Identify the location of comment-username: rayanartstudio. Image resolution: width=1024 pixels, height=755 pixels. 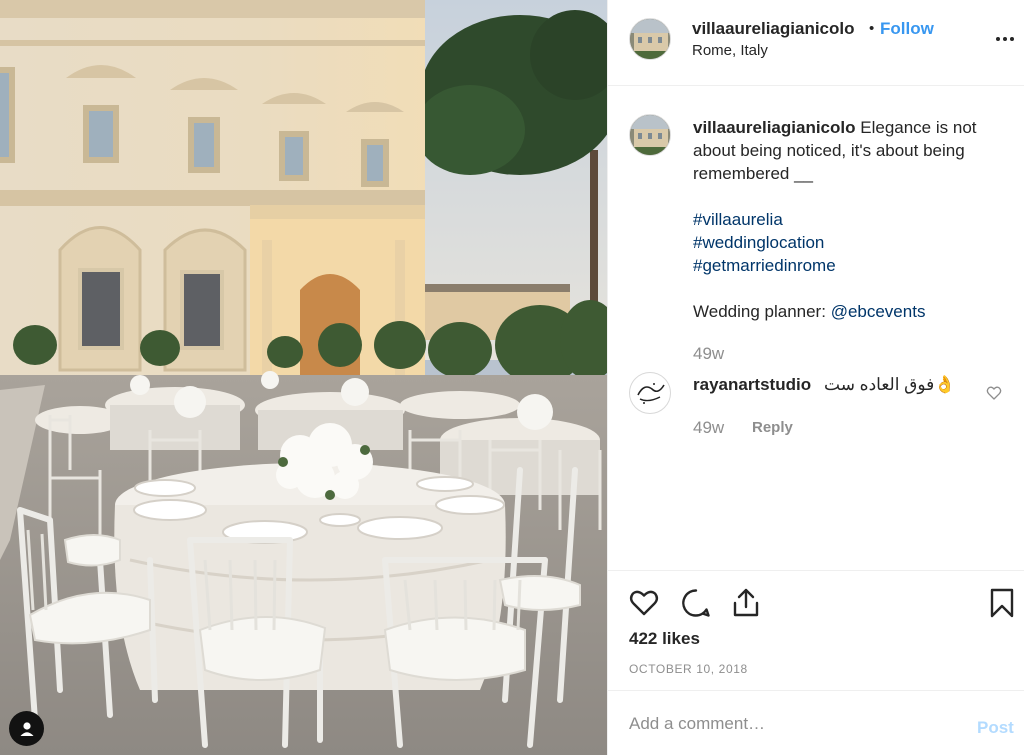
(752, 385).